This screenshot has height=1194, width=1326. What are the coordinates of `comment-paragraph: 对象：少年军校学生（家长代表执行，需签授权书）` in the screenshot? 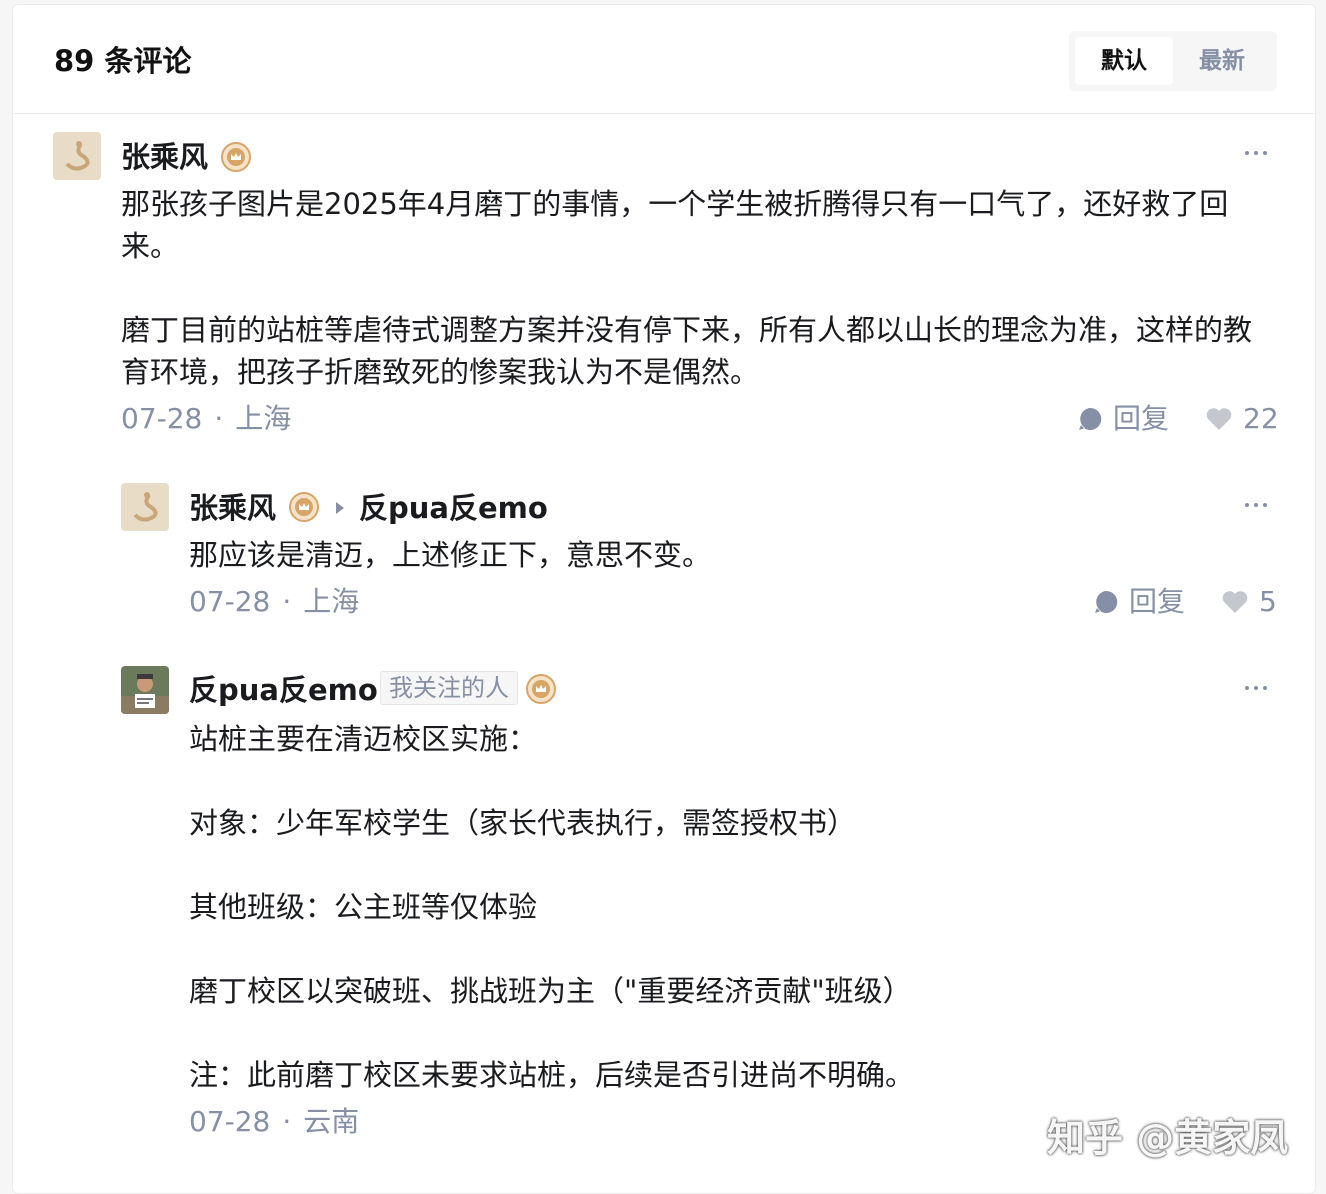 It's located at (523, 823).